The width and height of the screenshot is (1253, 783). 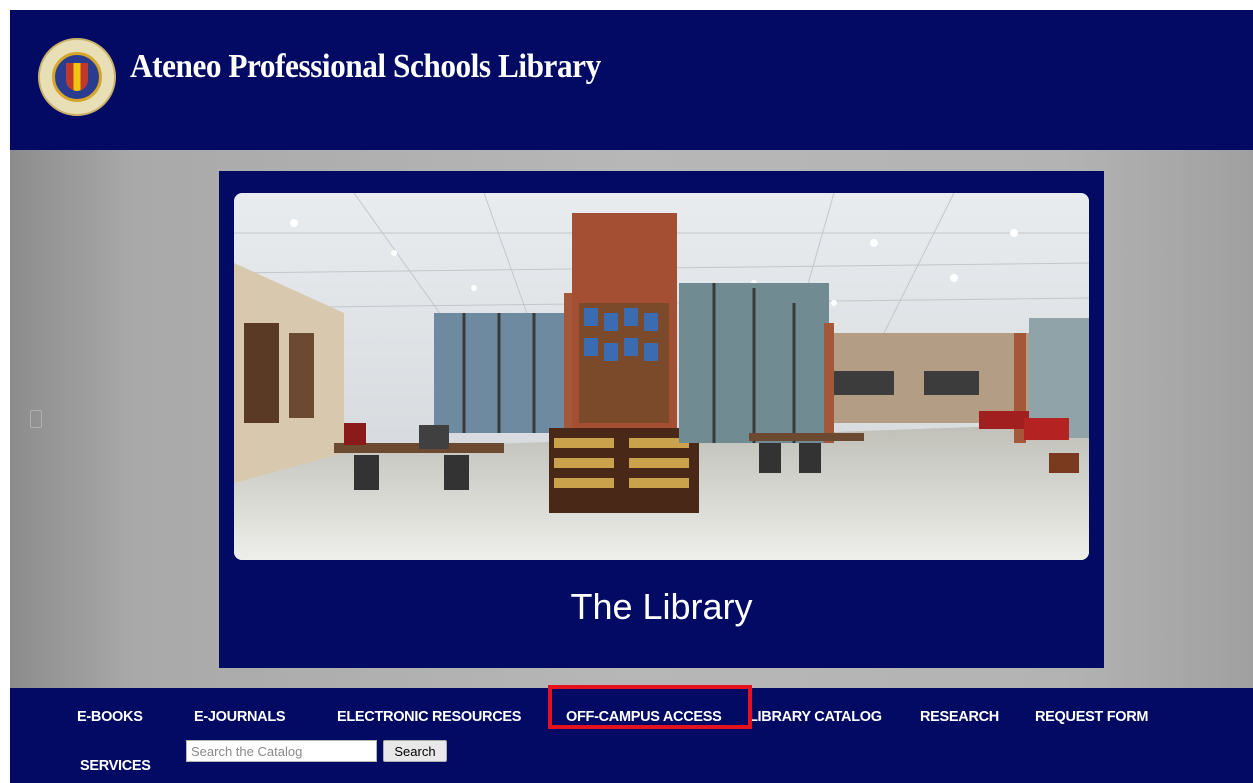 What do you see at coordinates (240, 717) in the screenshot?
I see `nav-item-e-journals: E-JOURNALS` at bounding box center [240, 717].